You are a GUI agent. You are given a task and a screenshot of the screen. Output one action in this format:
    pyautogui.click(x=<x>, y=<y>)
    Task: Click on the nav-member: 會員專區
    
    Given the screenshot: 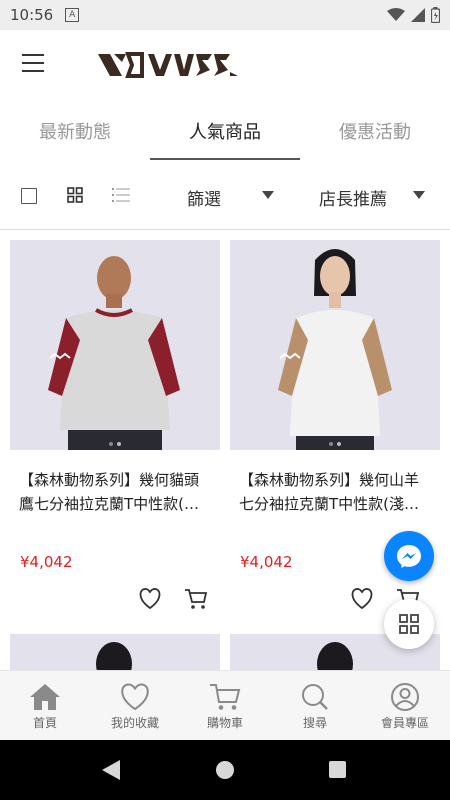 What is the action you would take?
    pyautogui.click(x=405, y=705)
    